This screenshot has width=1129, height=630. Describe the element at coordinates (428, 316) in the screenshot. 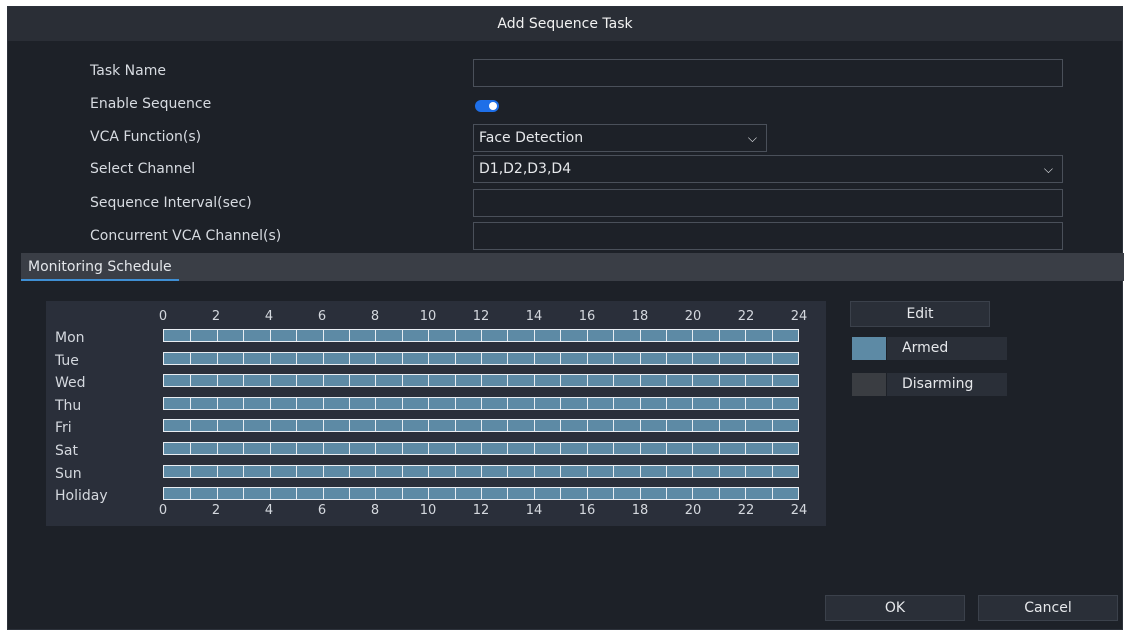

I see `top-hour-label: 10` at that location.